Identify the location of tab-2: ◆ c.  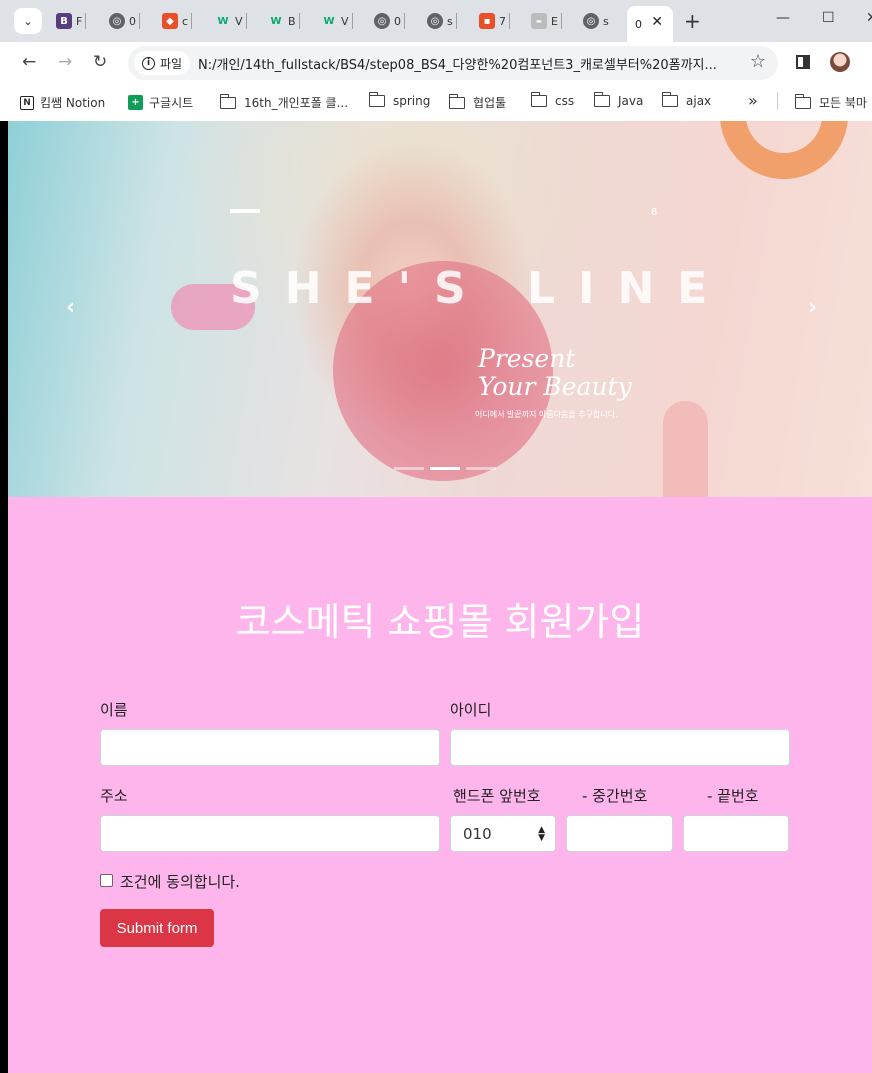
(177, 21).